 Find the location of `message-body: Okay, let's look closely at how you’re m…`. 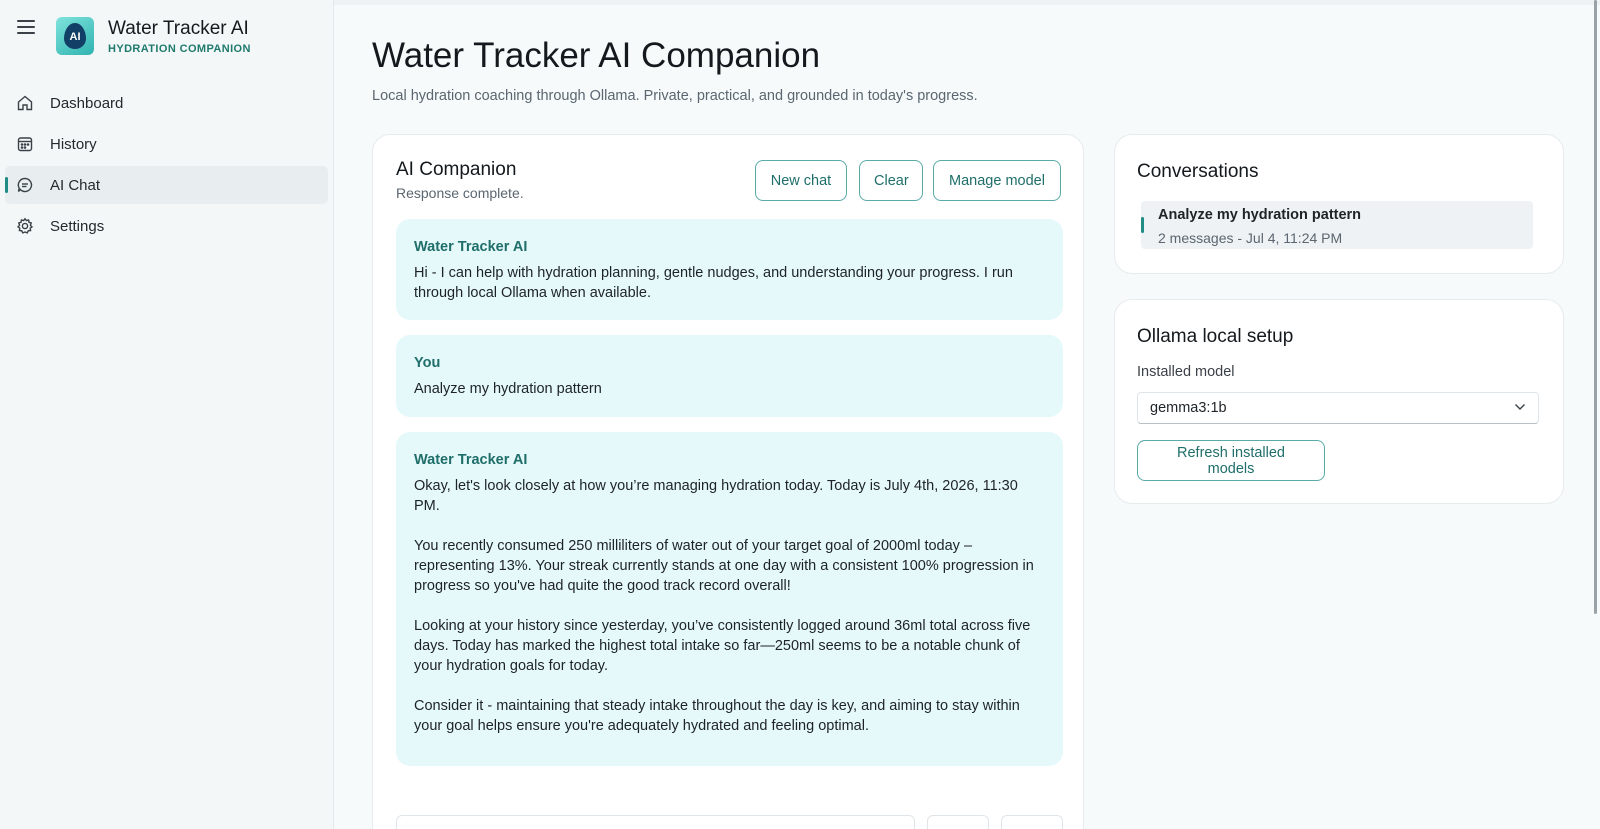

message-body: Okay, let's look closely at how you’re m… is located at coordinates (729, 606).